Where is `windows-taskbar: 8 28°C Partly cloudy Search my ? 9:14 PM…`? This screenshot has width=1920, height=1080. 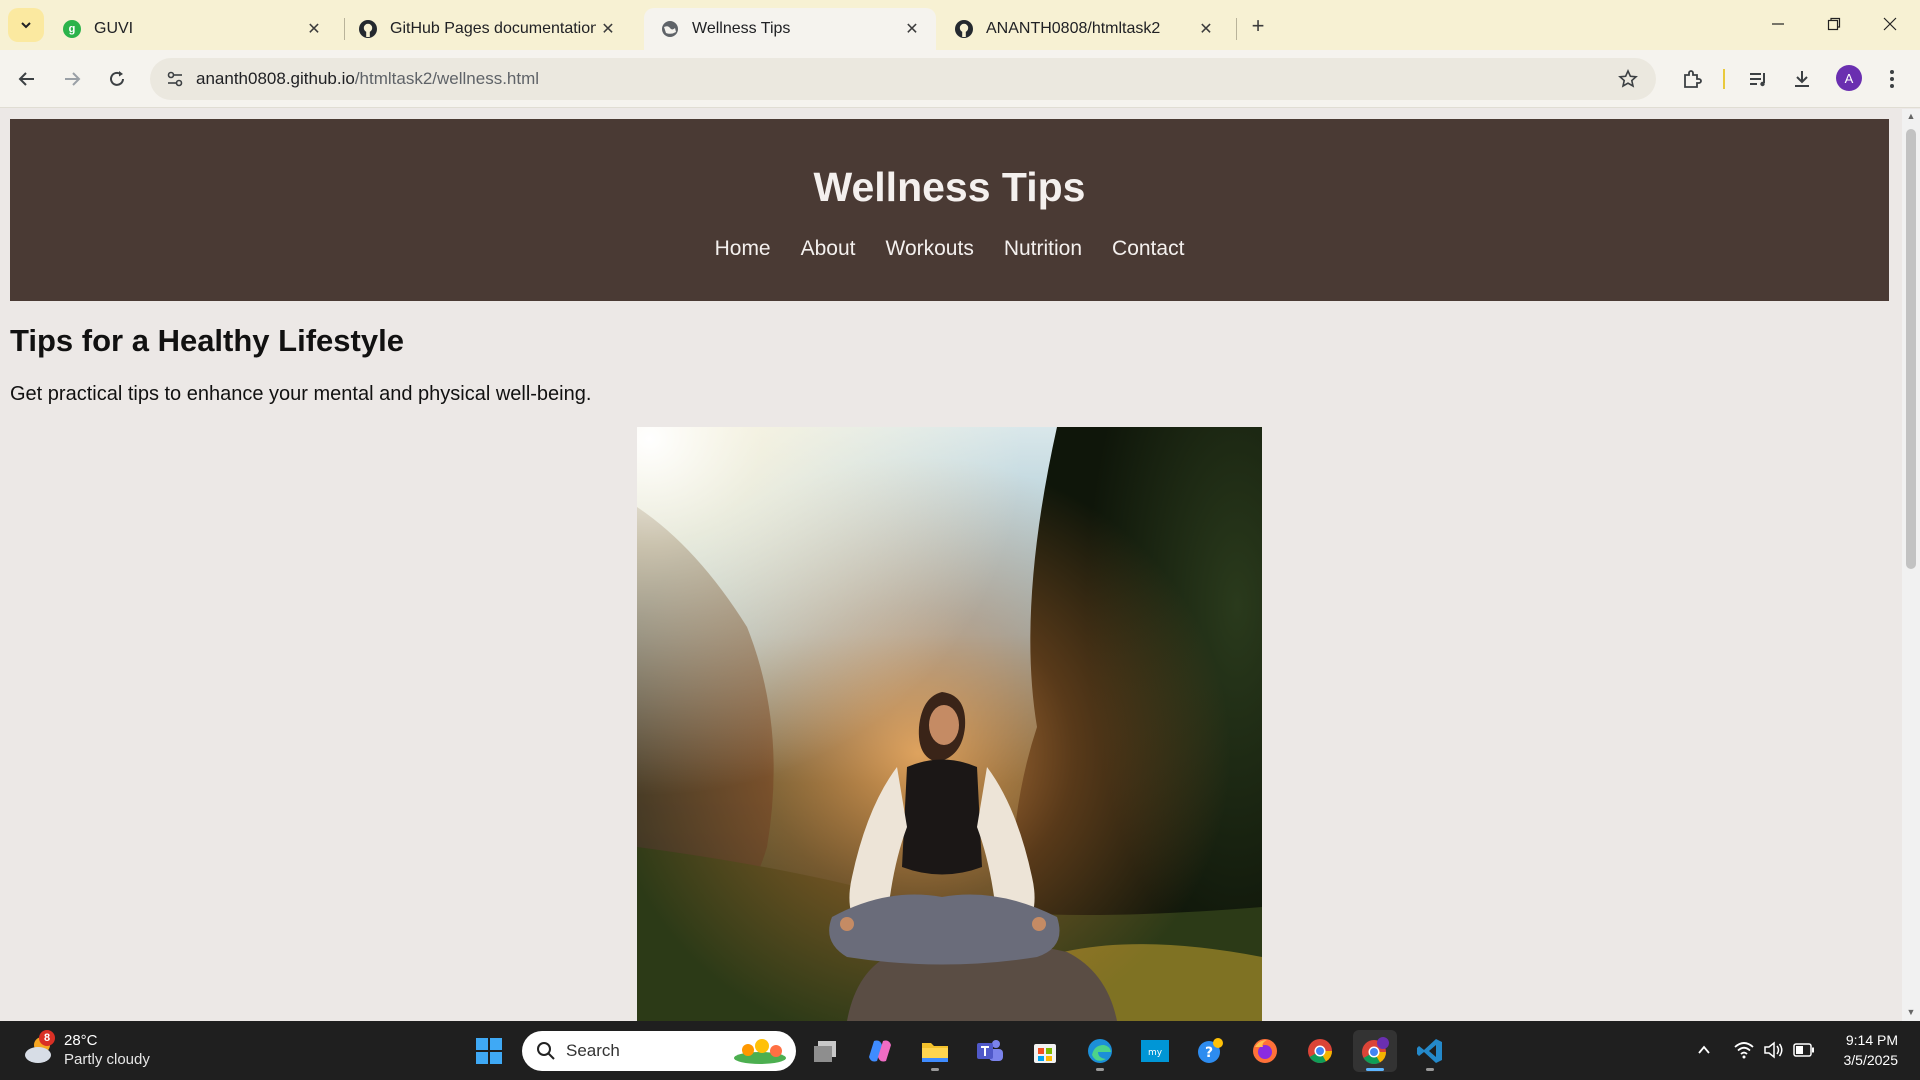
windows-taskbar: 8 28°C Partly cloudy Search my ? 9:14 PM… is located at coordinates (960, 1050).